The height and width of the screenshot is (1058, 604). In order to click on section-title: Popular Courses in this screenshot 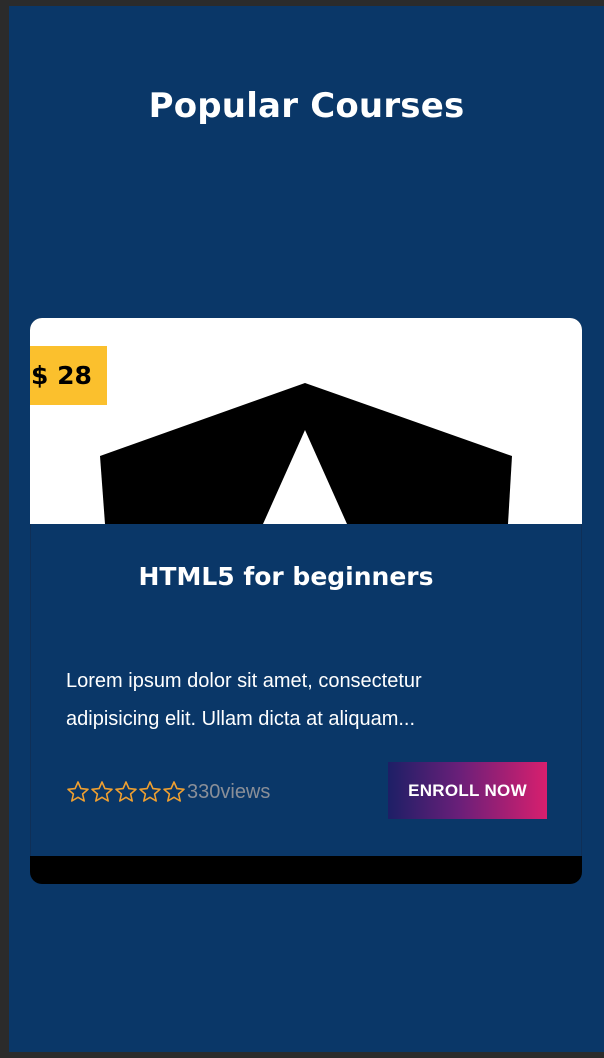, I will do `click(306, 106)`.